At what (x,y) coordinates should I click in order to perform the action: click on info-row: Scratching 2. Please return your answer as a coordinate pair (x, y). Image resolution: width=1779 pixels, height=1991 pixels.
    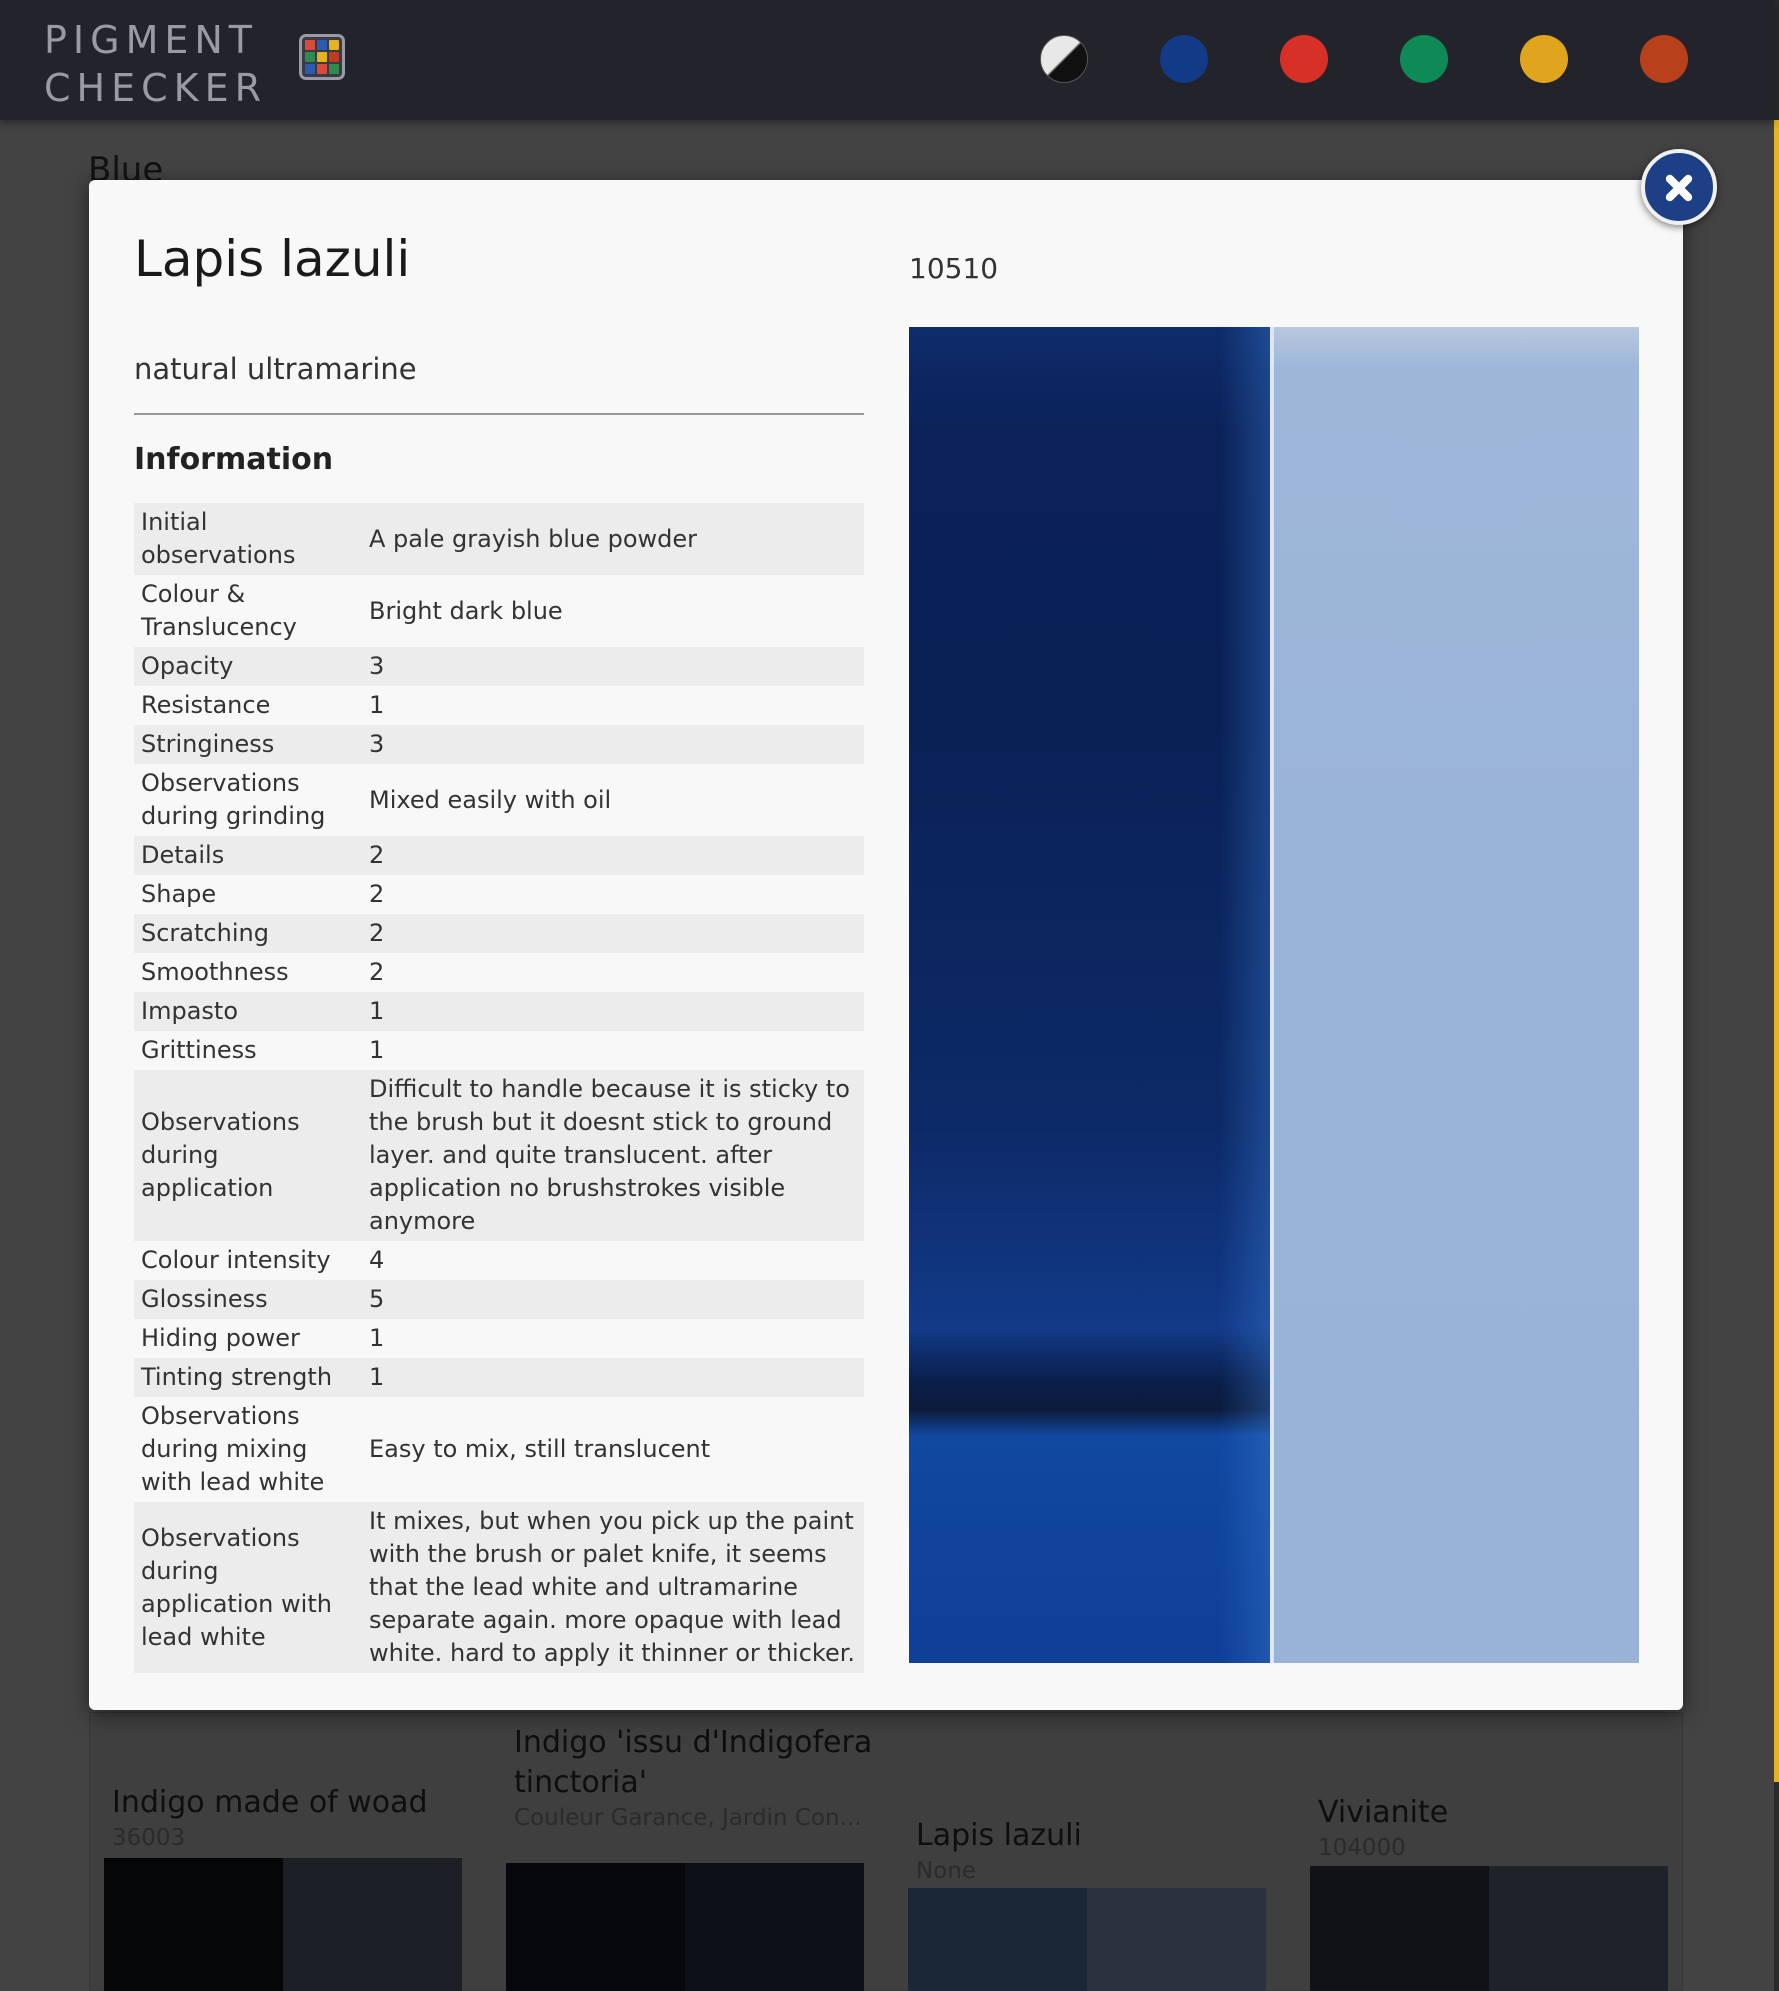
    Looking at the image, I should click on (499, 933).